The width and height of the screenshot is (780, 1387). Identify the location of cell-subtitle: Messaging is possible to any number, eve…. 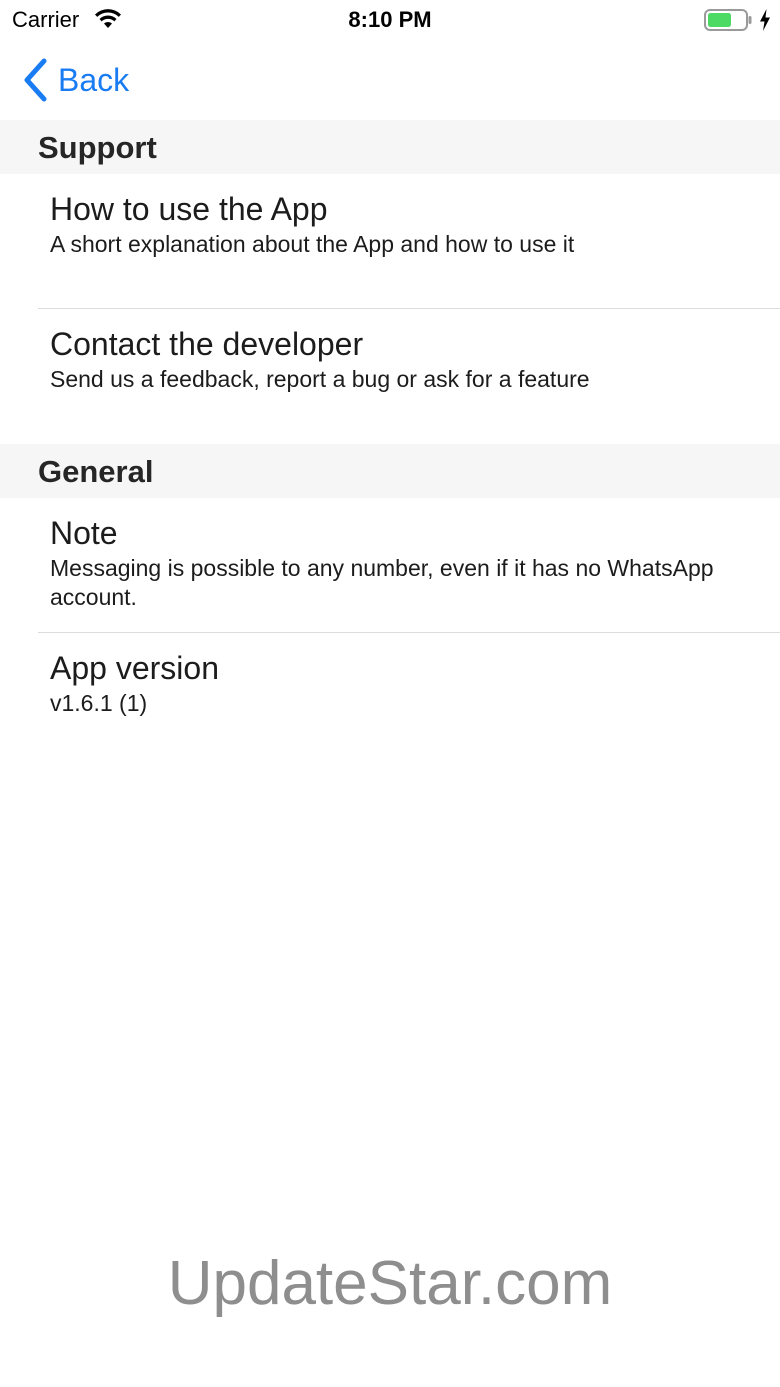
(382, 582).